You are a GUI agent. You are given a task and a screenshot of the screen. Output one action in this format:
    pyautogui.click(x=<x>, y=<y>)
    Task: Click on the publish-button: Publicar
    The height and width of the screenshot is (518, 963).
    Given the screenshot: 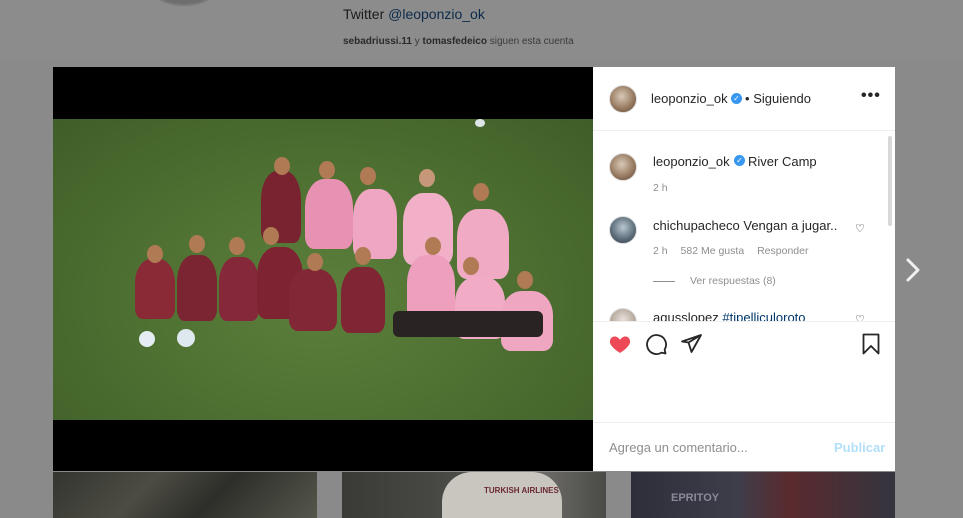 What is the action you would take?
    pyautogui.click(x=859, y=447)
    